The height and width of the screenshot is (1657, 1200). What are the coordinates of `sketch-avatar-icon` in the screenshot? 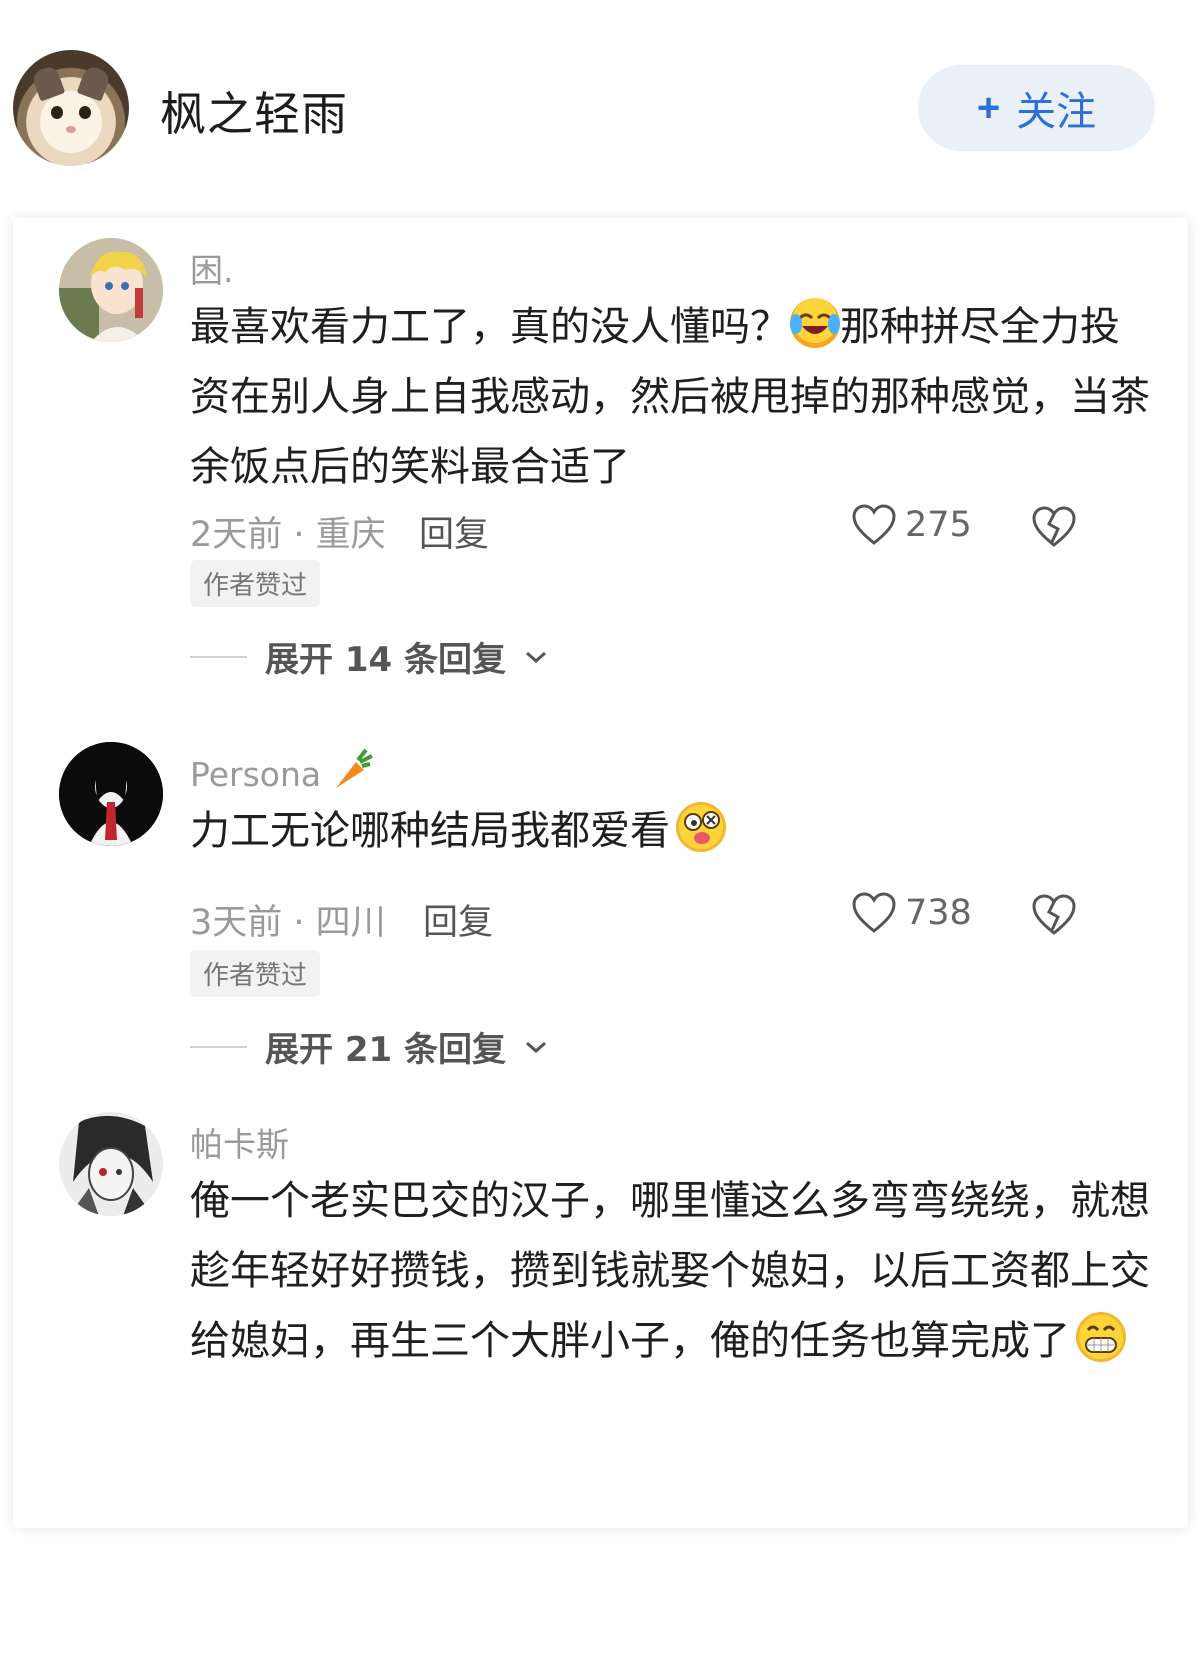 It's located at (111, 1164).